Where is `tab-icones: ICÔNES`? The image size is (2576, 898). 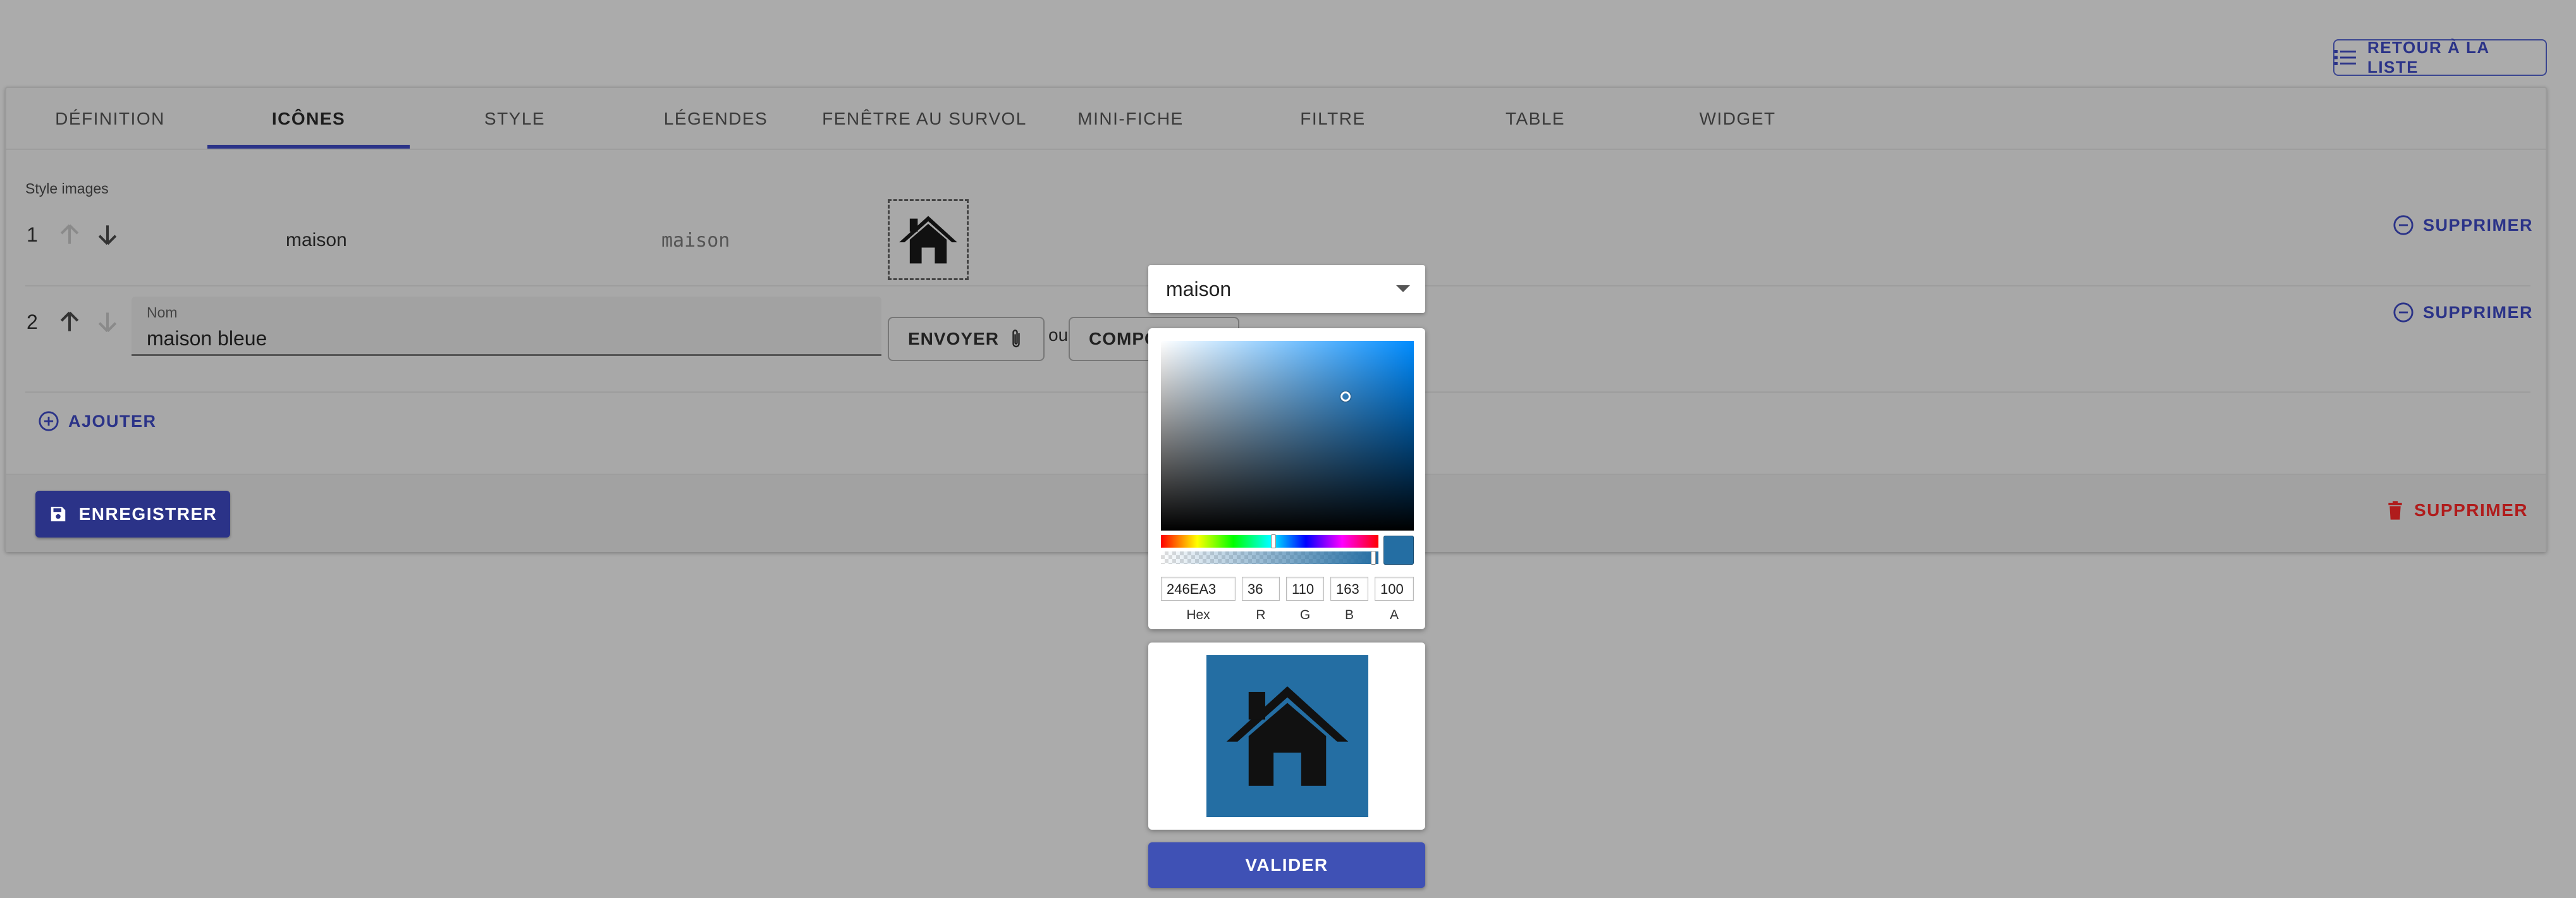 tab-icones: ICÔNES is located at coordinates (308, 119).